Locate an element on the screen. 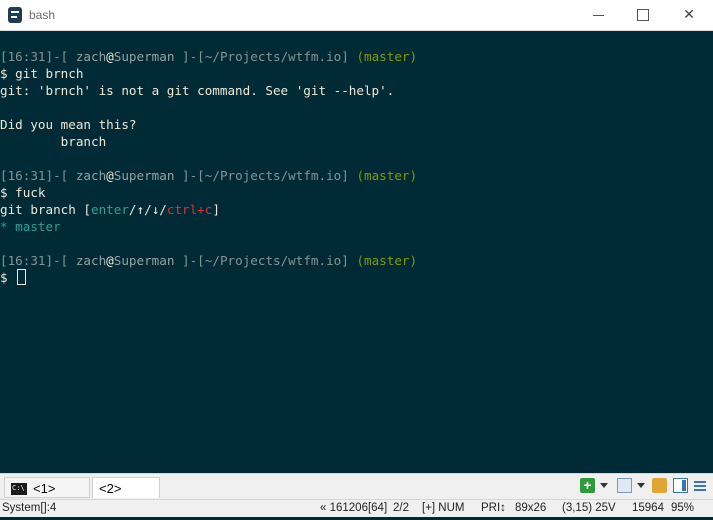 The height and width of the screenshot is (520, 713). status-tab-index: 2/2 is located at coordinates (401, 508).